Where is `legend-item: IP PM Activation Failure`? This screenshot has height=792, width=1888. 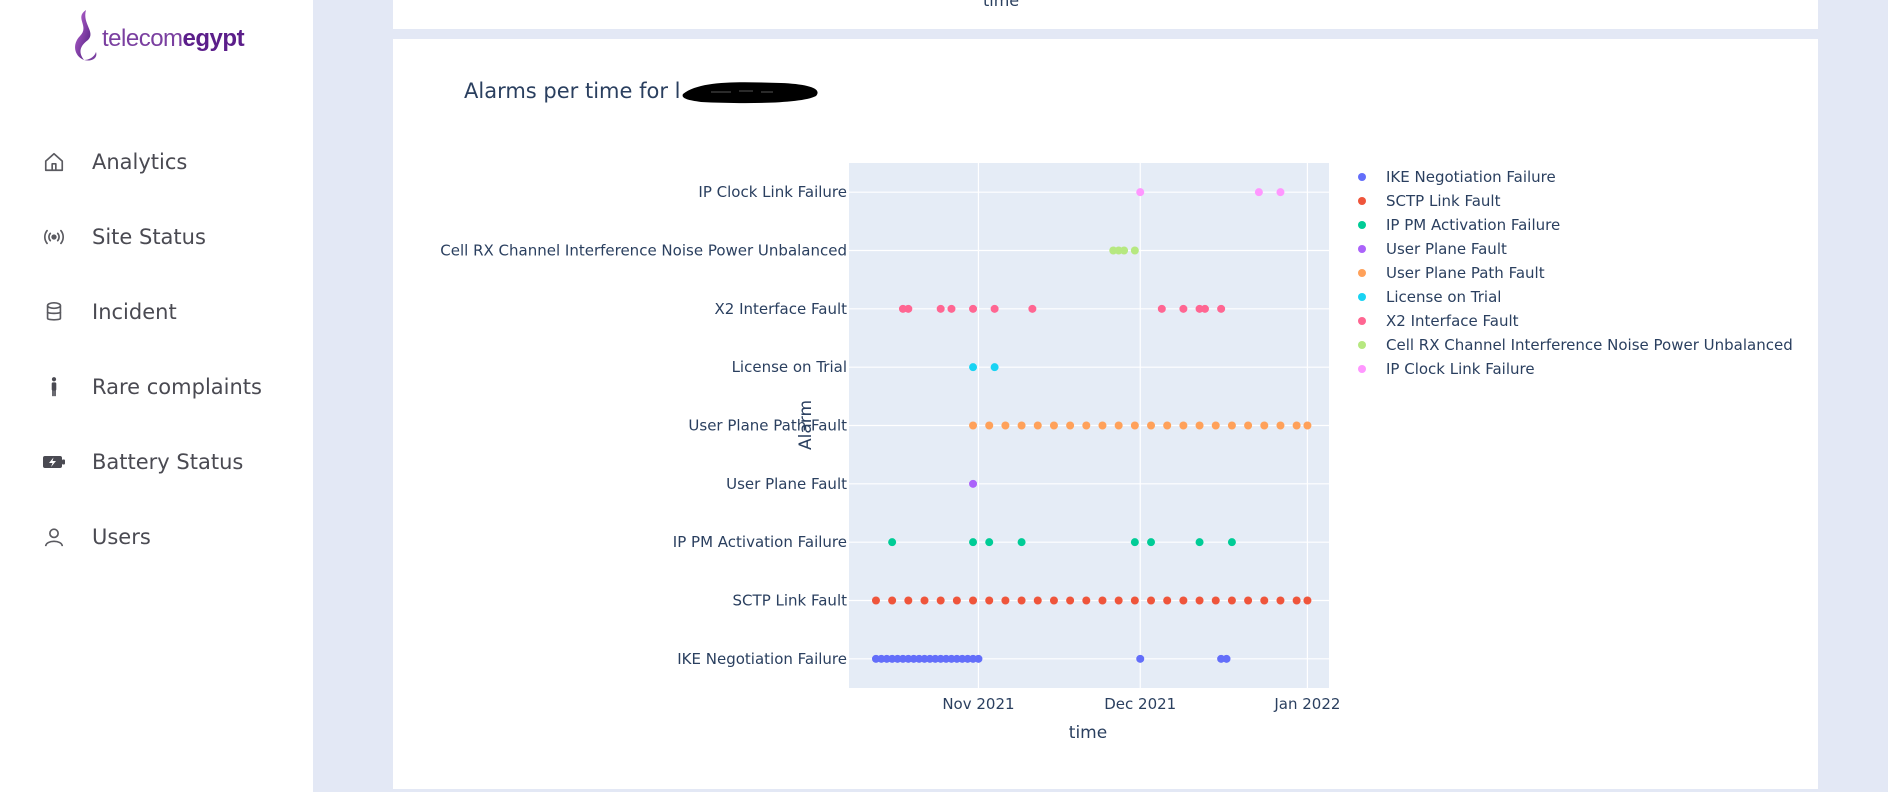
legend-item: IP PM Activation Failure is located at coordinates (1458, 225).